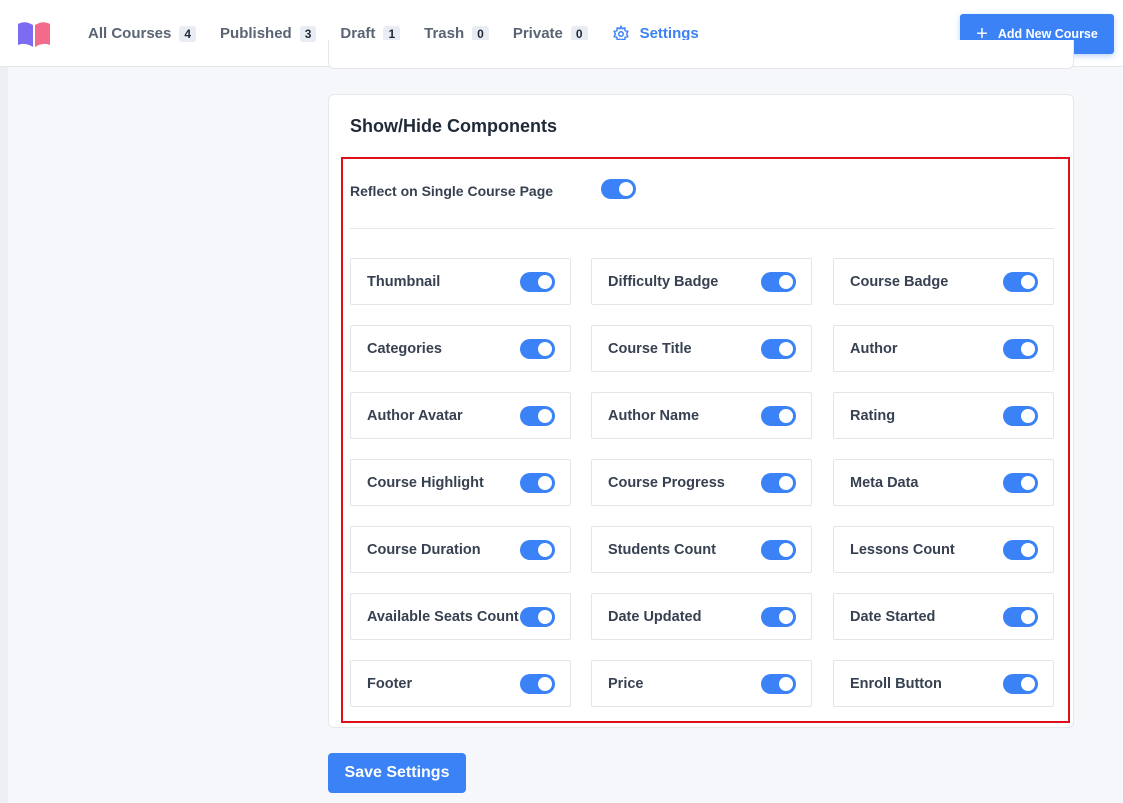 The height and width of the screenshot is (803, 1123). What do you see at coordinates (537, 282) in the screenshot?
I see `thumbnail-toggle` at bounding box center [537, 282].